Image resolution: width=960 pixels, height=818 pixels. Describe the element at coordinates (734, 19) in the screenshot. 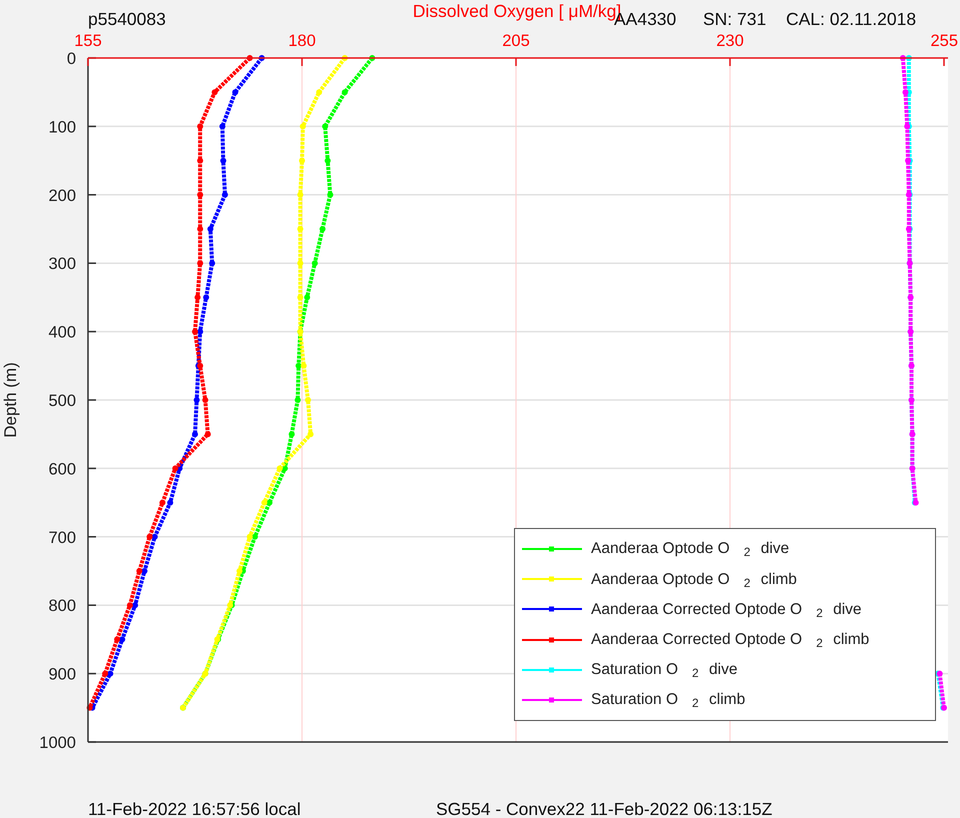

I see `serial-number: SN: 731` at that location.